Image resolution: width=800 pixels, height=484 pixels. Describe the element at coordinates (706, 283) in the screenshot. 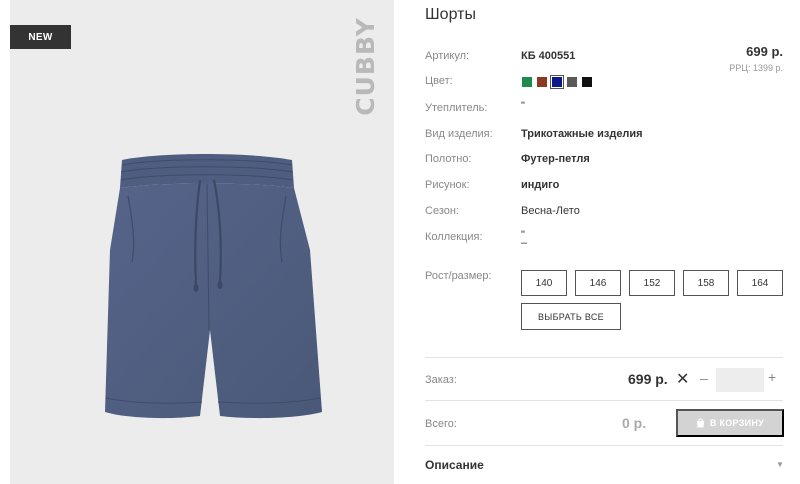

I see `size-option: 158` at that location.